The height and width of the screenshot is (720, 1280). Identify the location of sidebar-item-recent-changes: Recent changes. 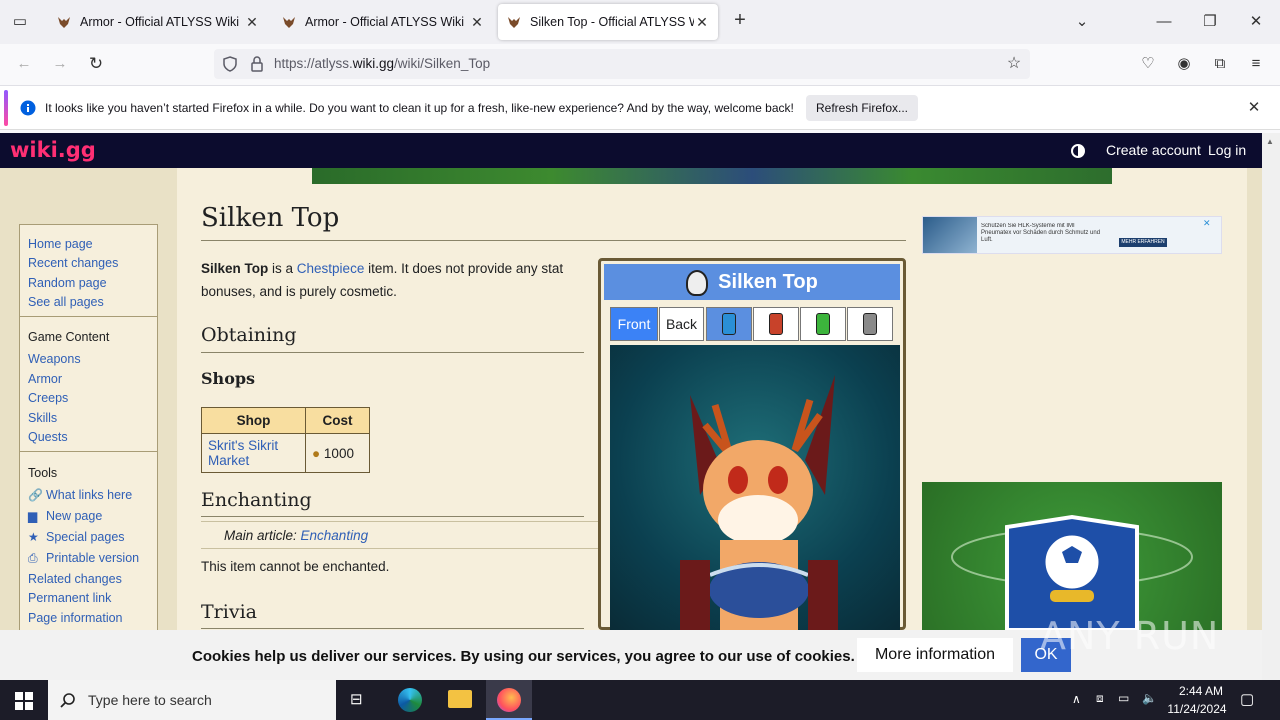
(73, 263).